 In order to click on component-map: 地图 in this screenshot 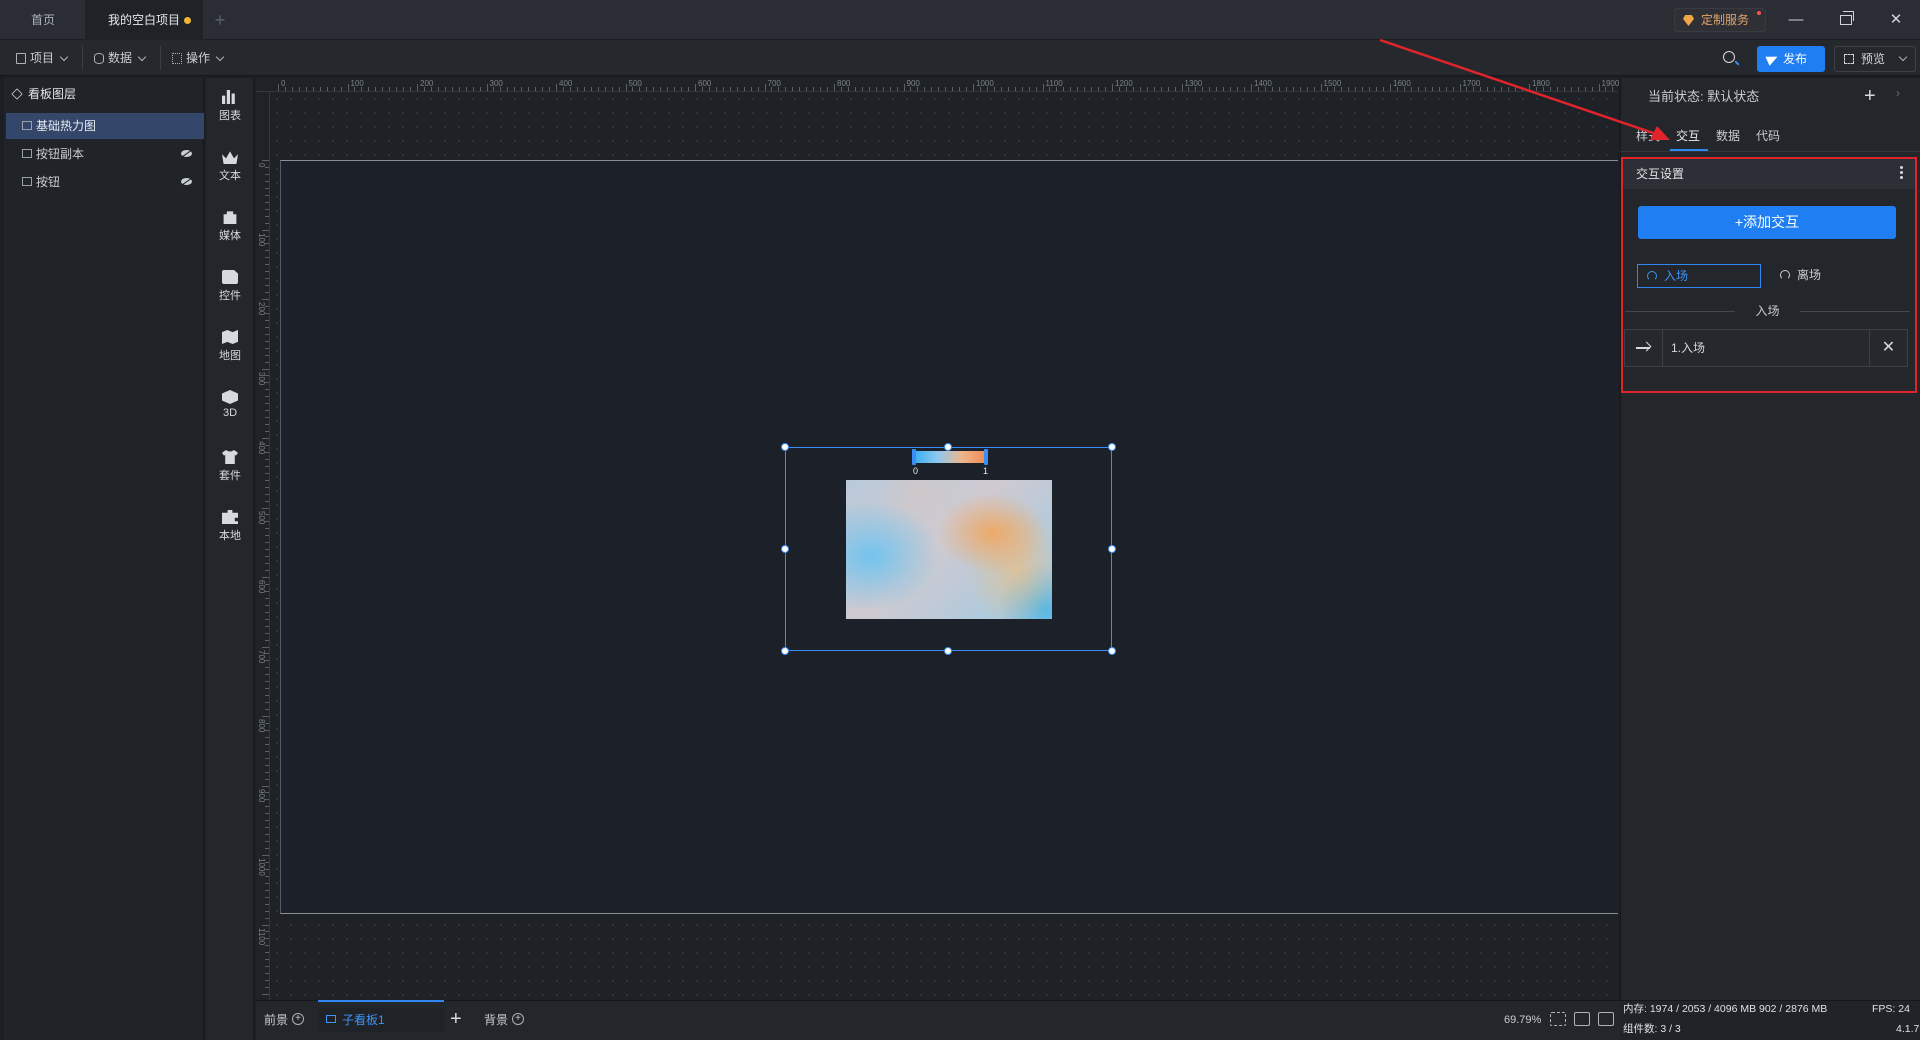, I will do `click(230, 349)`.